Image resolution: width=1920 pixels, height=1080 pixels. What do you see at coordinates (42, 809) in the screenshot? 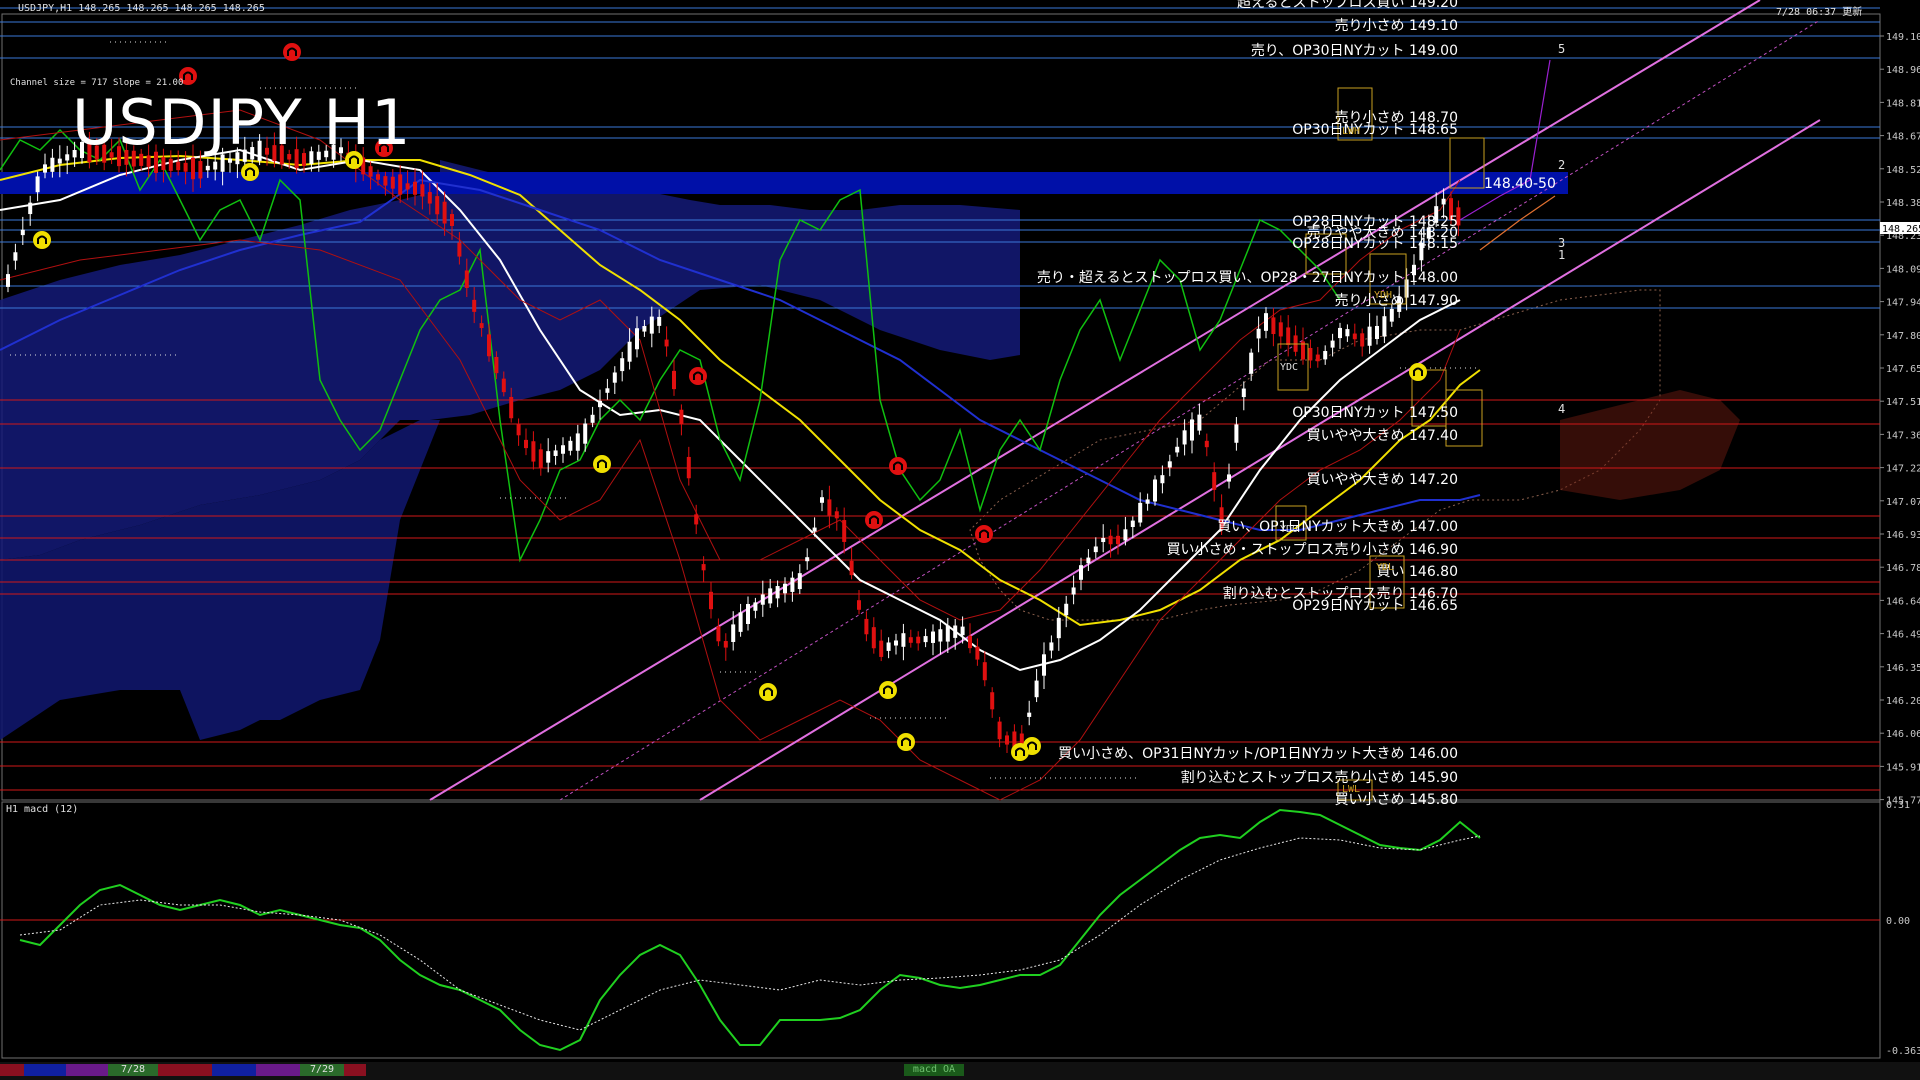
I see `macd-label: H1 macd (12)` at bounding box center [42, 809].